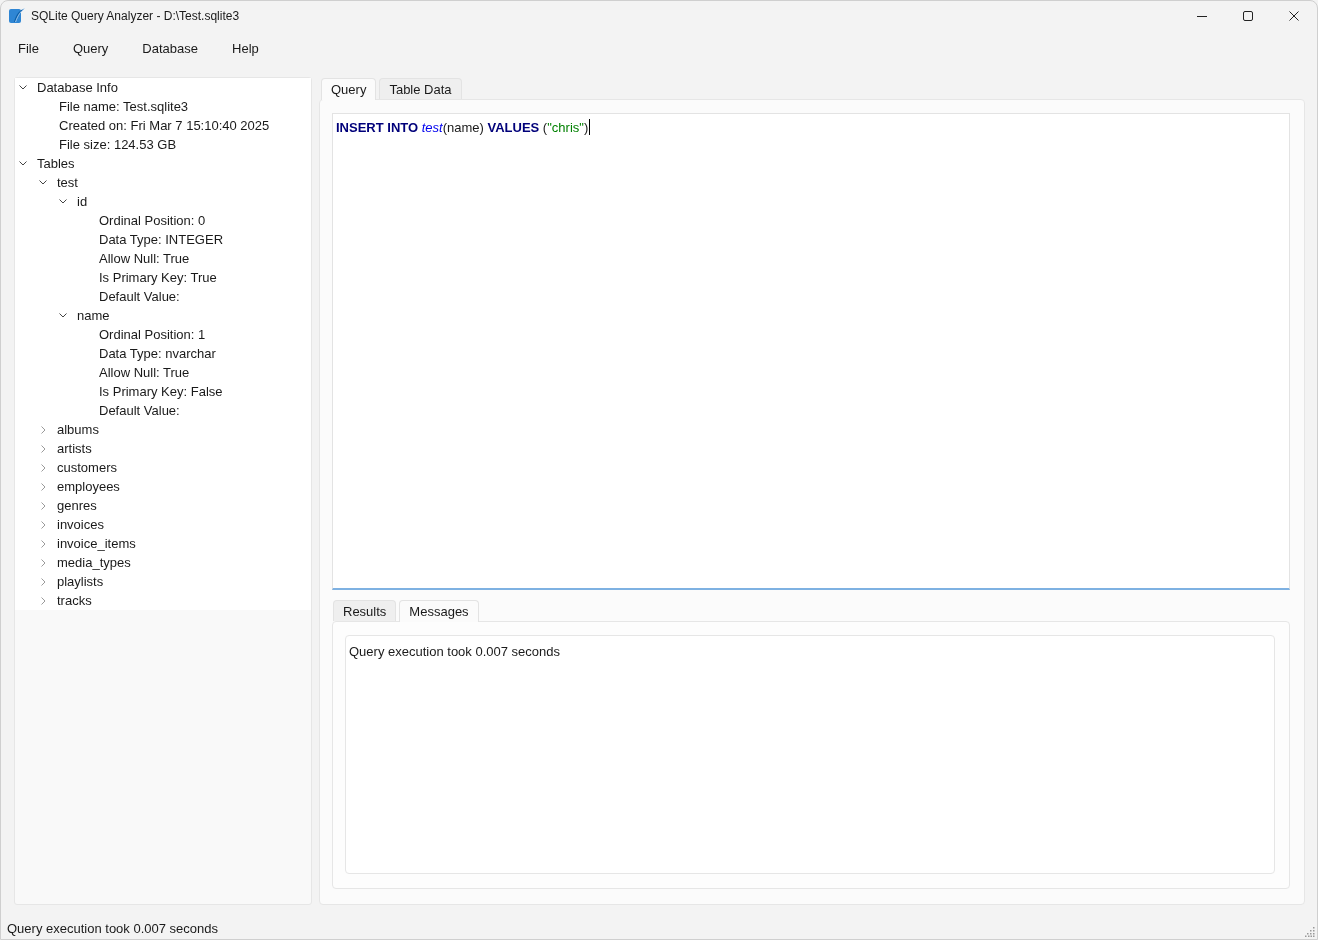  I want to click on tree-item: media_types, so click(86, 562).